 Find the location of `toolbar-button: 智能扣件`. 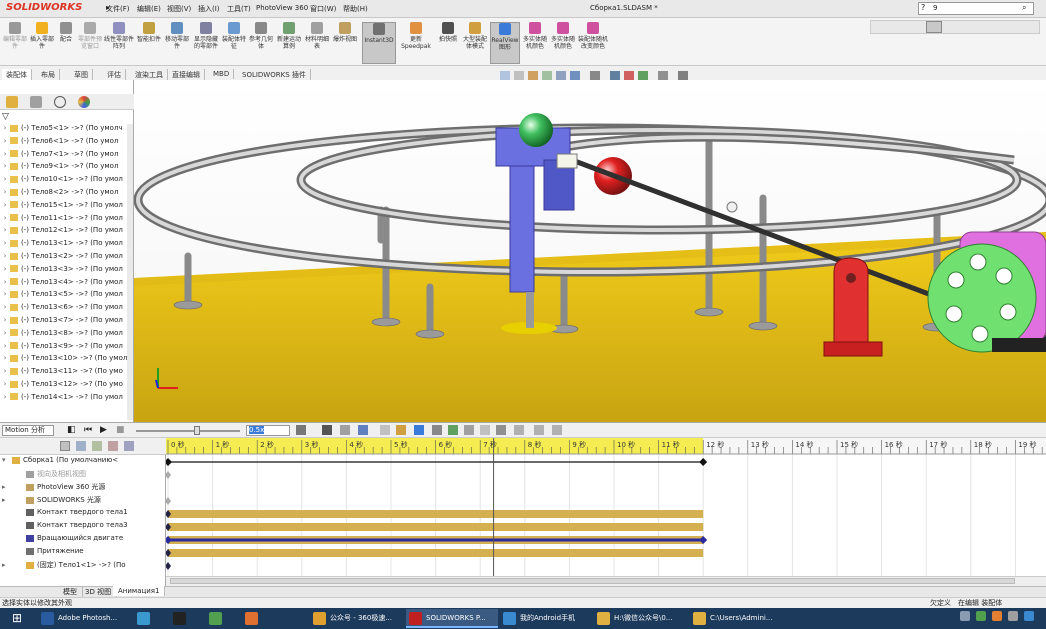

toolbar-button: 智能扣件 is located at coordinates (149, 43).